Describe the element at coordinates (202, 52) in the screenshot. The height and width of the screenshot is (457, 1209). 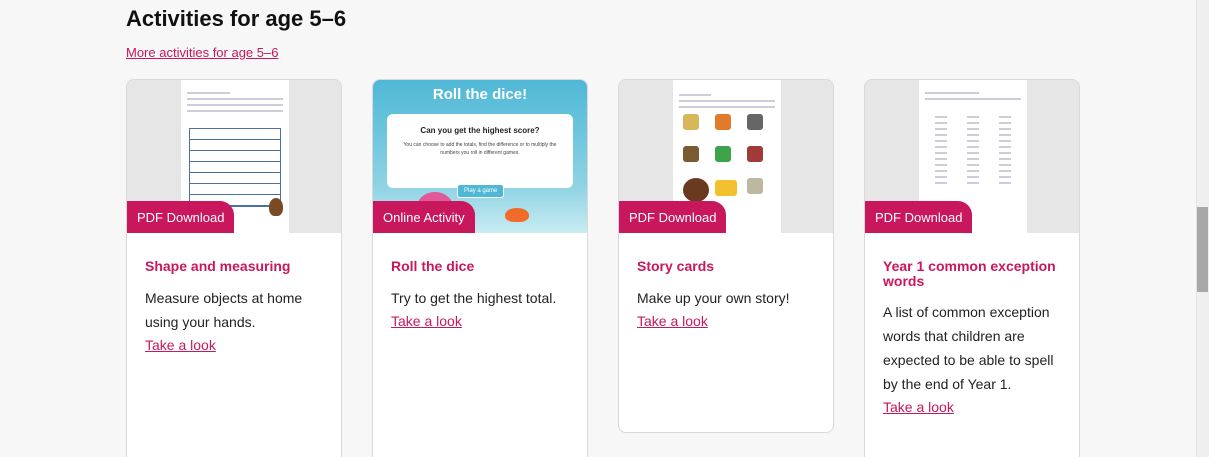
I see `more-activities-link: More activities for age 5–6` at that location.